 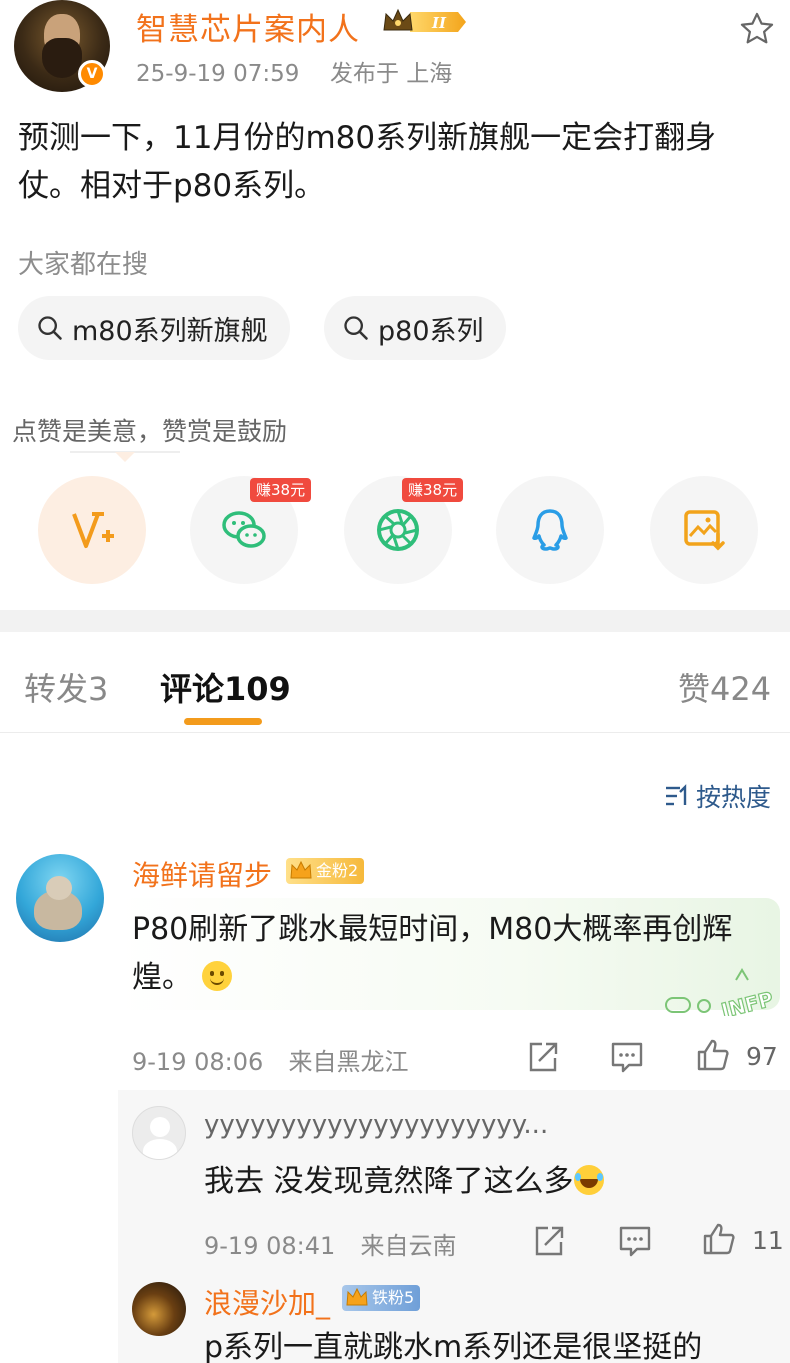 What do you see at coordinates (248, 26) in the screenshot?
I see `author-name: 智慧芯片案内人` at bounding box center [248, 26].